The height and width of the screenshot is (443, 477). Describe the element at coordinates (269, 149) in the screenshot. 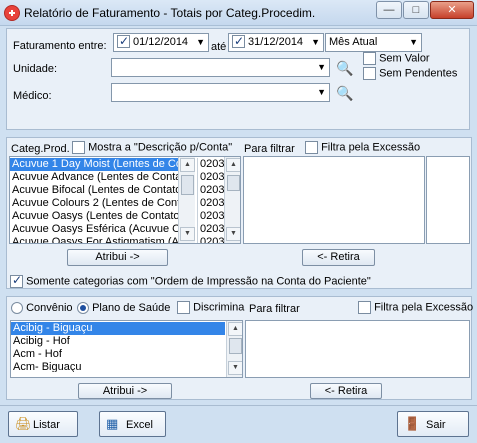

I see `para-filtrar-label: Para filtrar` at that location.